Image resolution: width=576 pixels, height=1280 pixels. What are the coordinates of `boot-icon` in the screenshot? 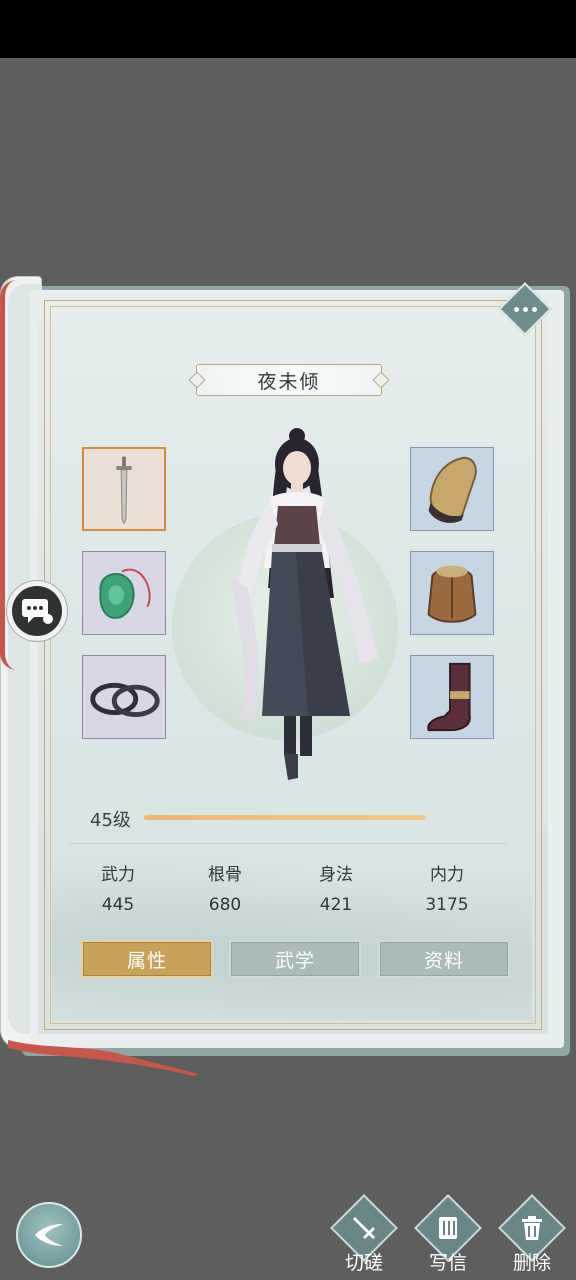 It's located at (449, 697).